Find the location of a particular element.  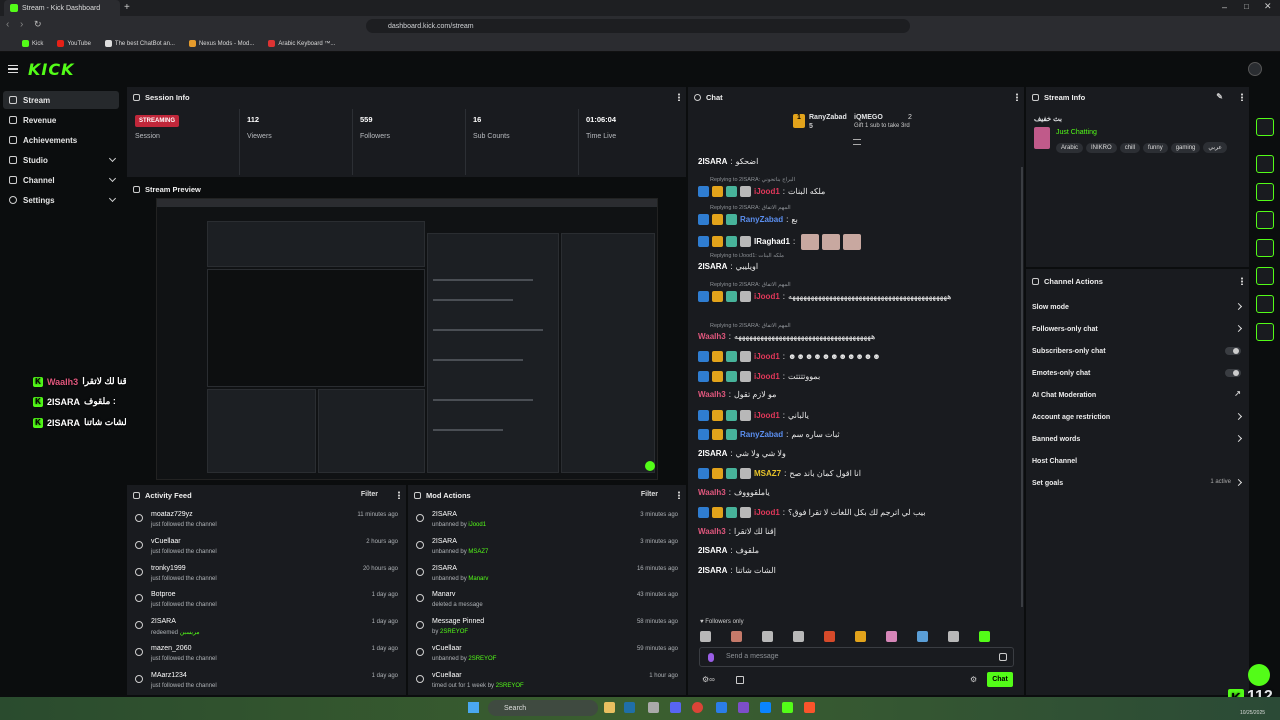

chat-message: 2ISARA: الشات شاتنا is located at coordinates (854, 570).